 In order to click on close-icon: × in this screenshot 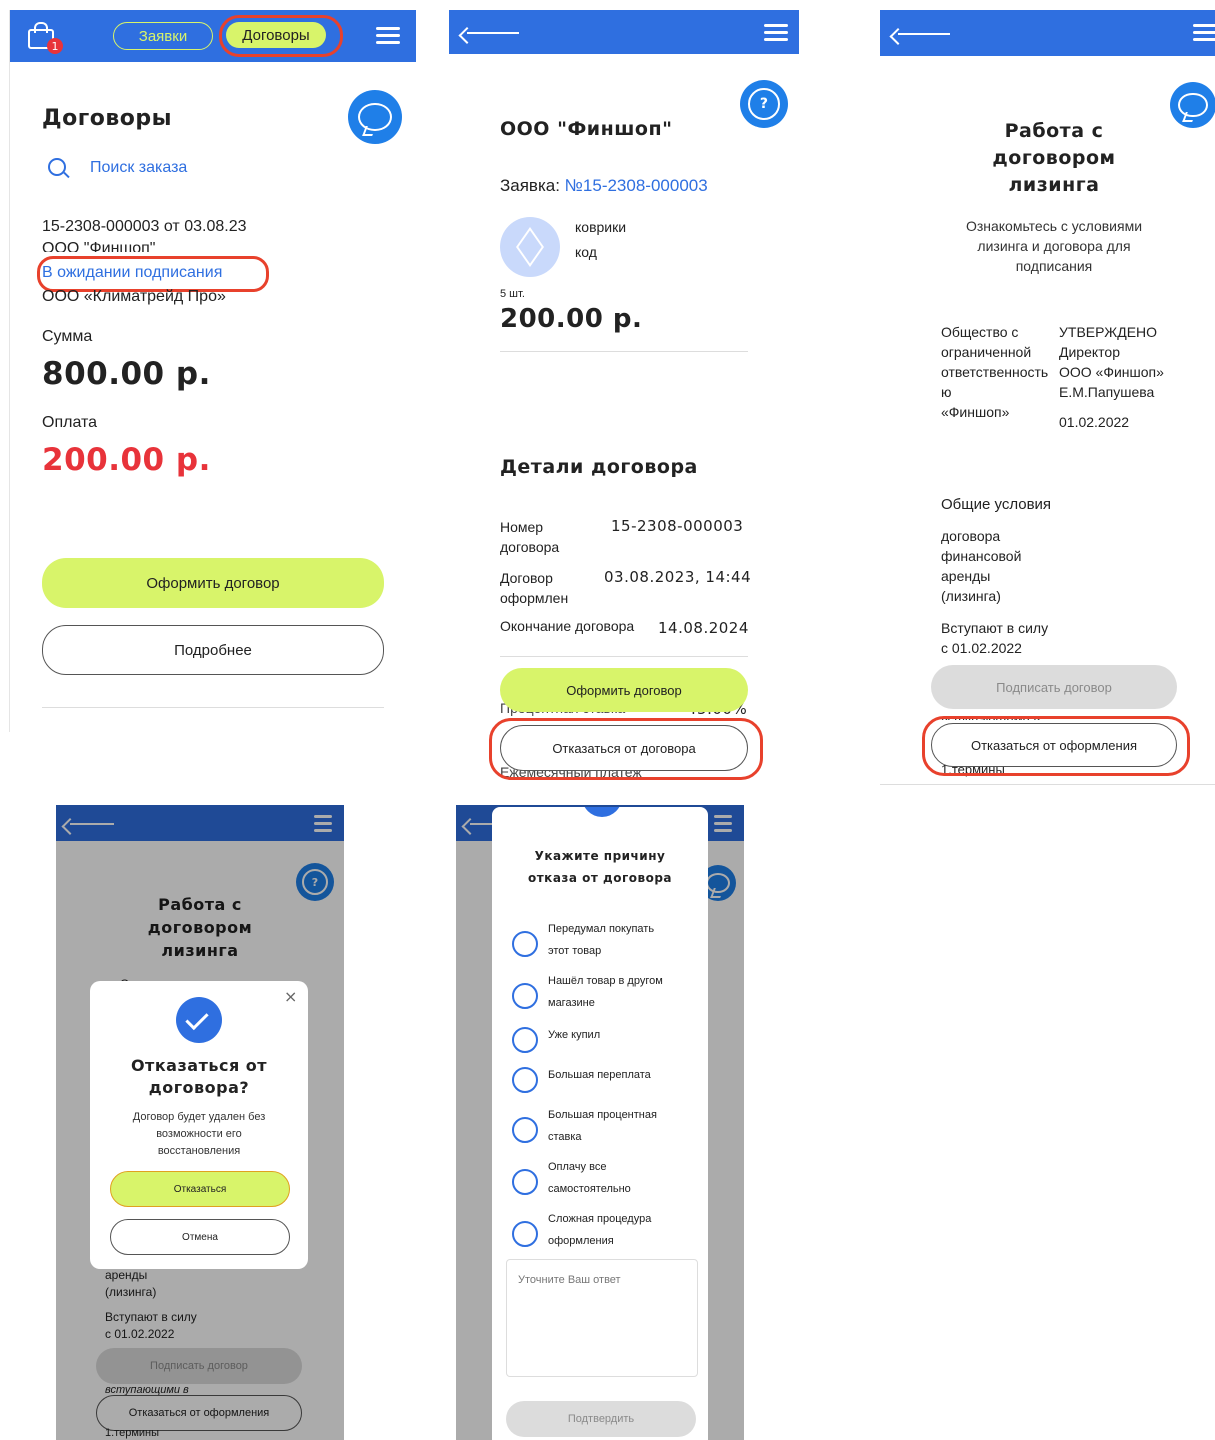, I will do `click(290, 996)`.